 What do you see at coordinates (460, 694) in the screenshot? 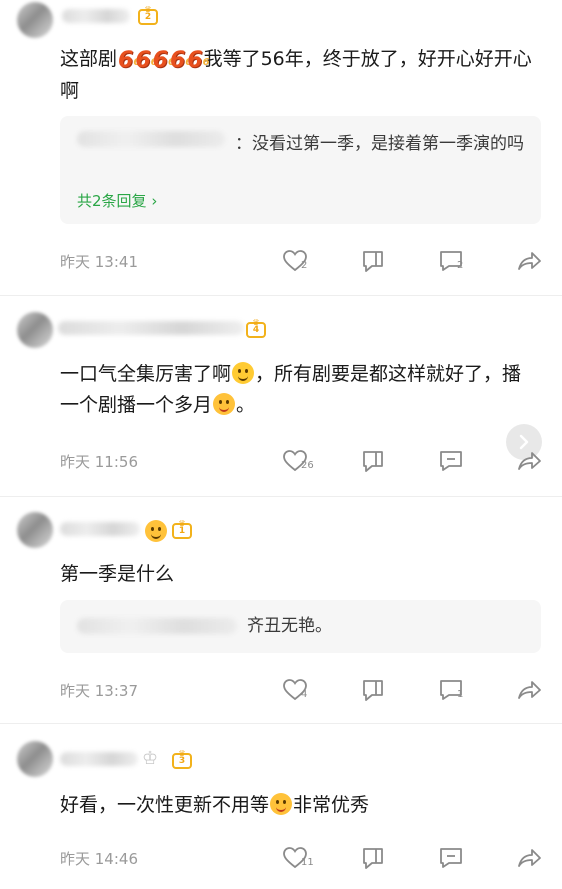
I see `reply-count: 1` at bounding box center [460, 694].